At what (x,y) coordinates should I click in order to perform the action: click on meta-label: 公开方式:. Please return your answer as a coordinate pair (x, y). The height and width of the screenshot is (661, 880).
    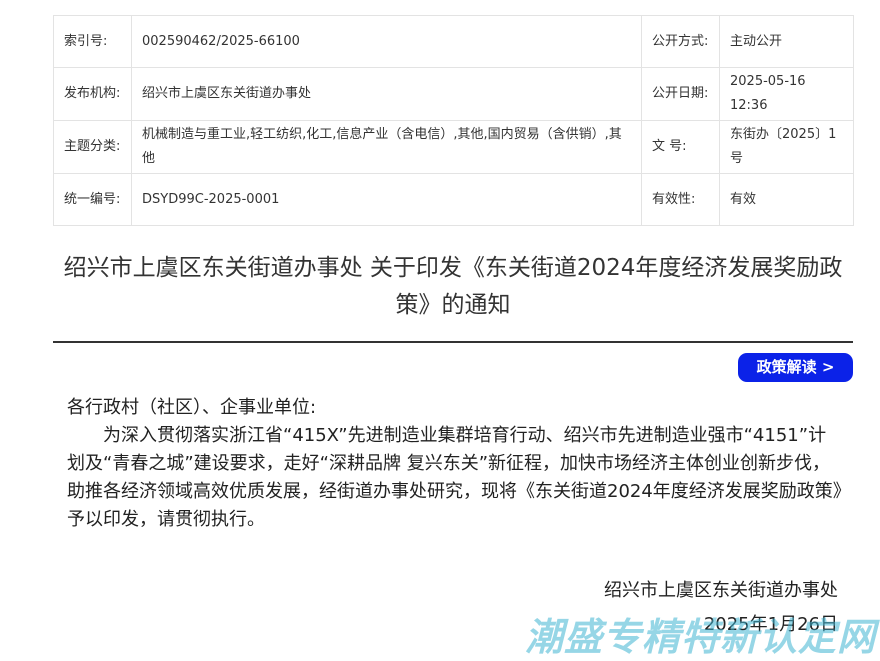
    Looking at the image, I should click on (680, 41).